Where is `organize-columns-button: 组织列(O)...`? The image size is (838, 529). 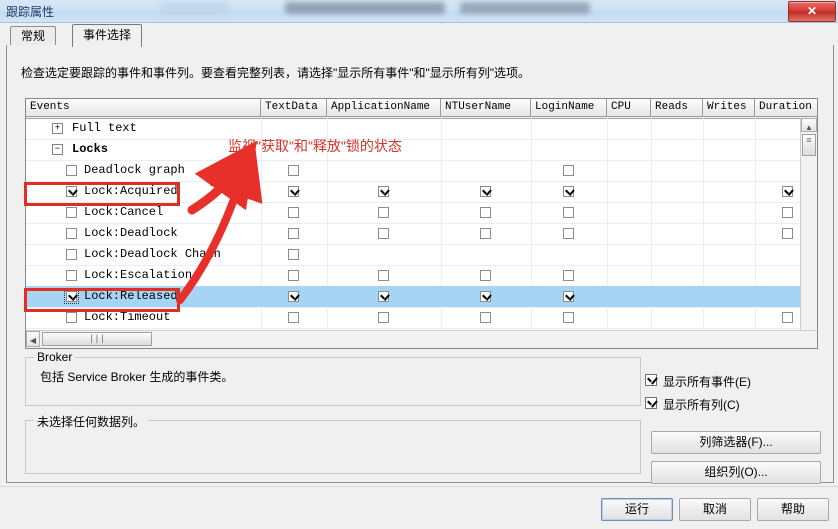 organize-columns-button: 组织列(O)... is located at coordinates (736, 472).